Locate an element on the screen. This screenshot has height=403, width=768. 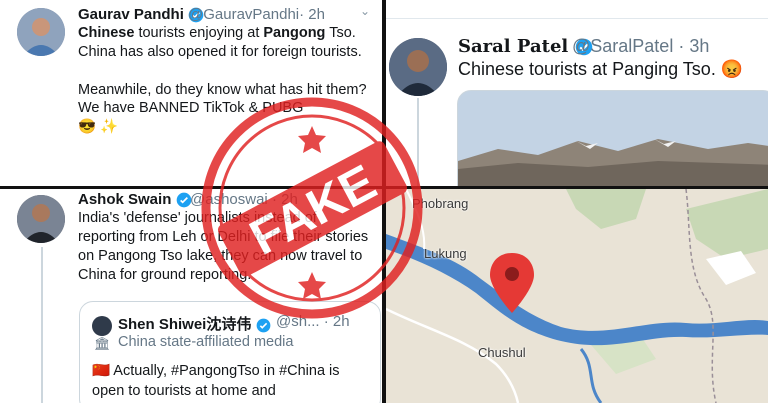
author-handle: @ashoswai · 2h is located at coordinates (244, 199).